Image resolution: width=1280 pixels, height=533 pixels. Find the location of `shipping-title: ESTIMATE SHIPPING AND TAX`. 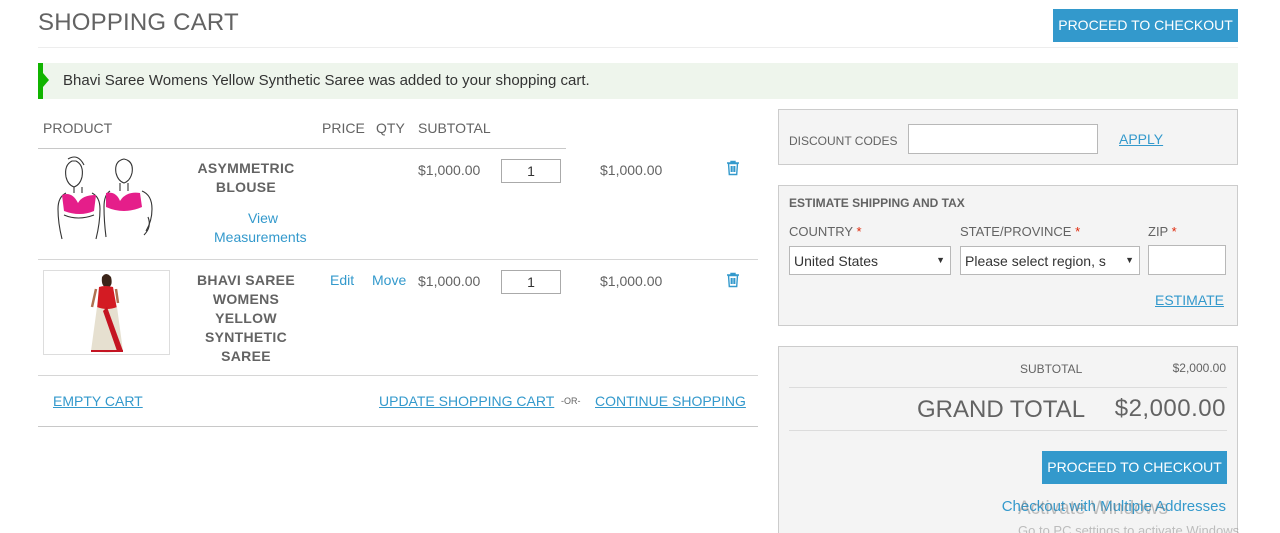

shipping-title: ESTIMATE SHIPPING AND TAX is located at coordinates (877, 203).